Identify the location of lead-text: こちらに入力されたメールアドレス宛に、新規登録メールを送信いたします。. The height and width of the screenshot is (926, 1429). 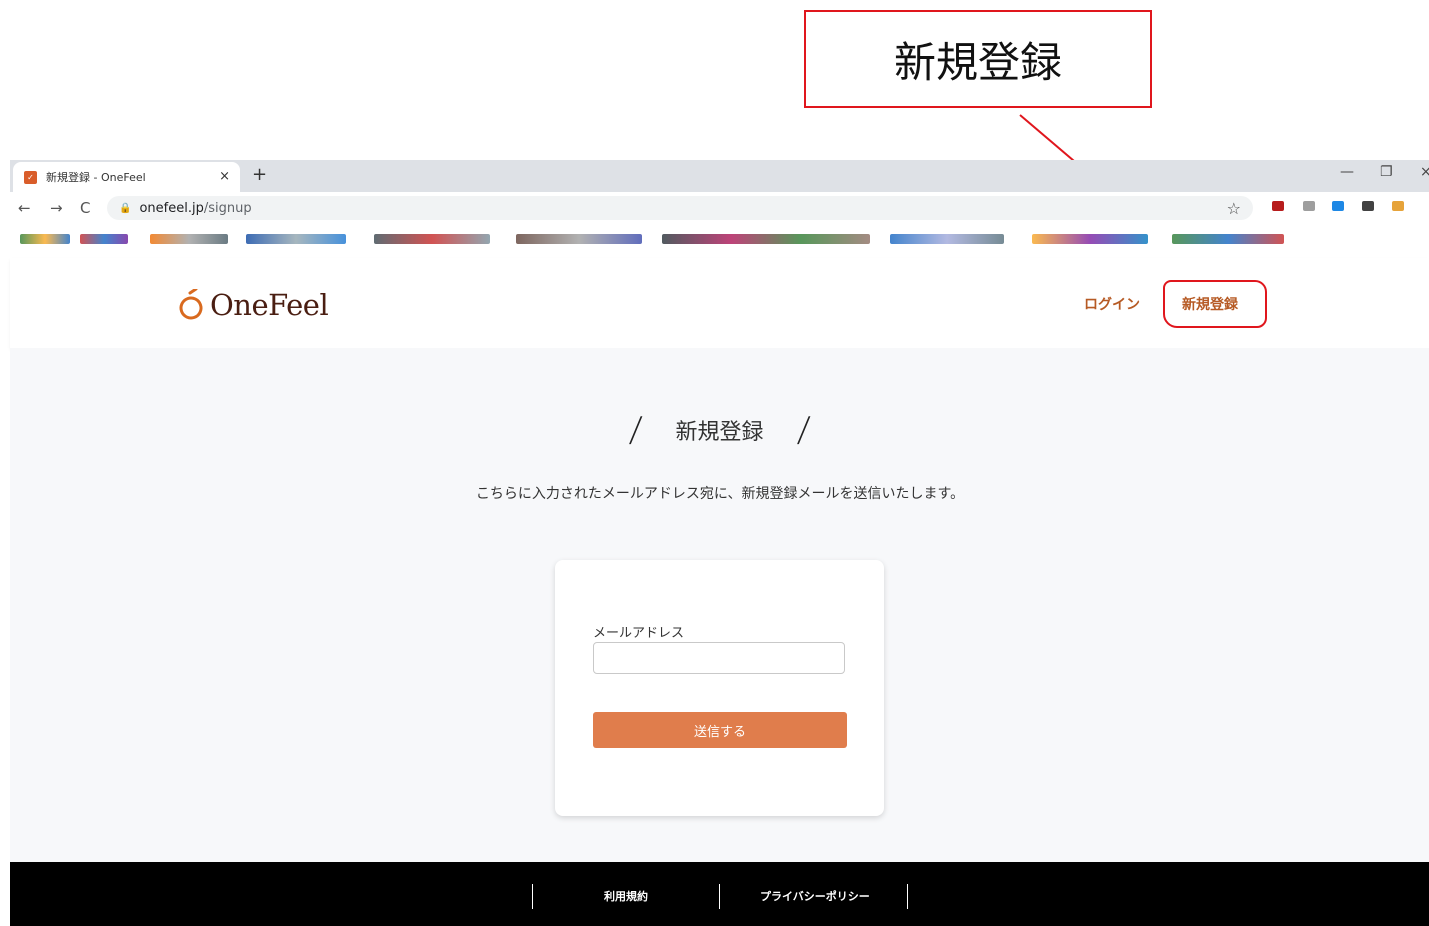
(720, 494).